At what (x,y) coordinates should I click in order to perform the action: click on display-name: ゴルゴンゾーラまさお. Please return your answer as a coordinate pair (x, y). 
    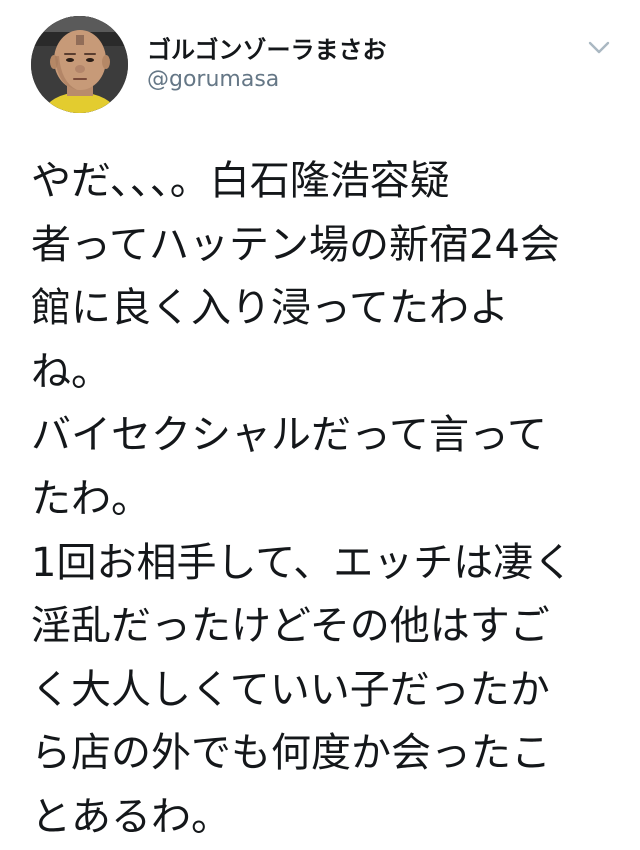
    Looking at the image, I should click on (267, 47).